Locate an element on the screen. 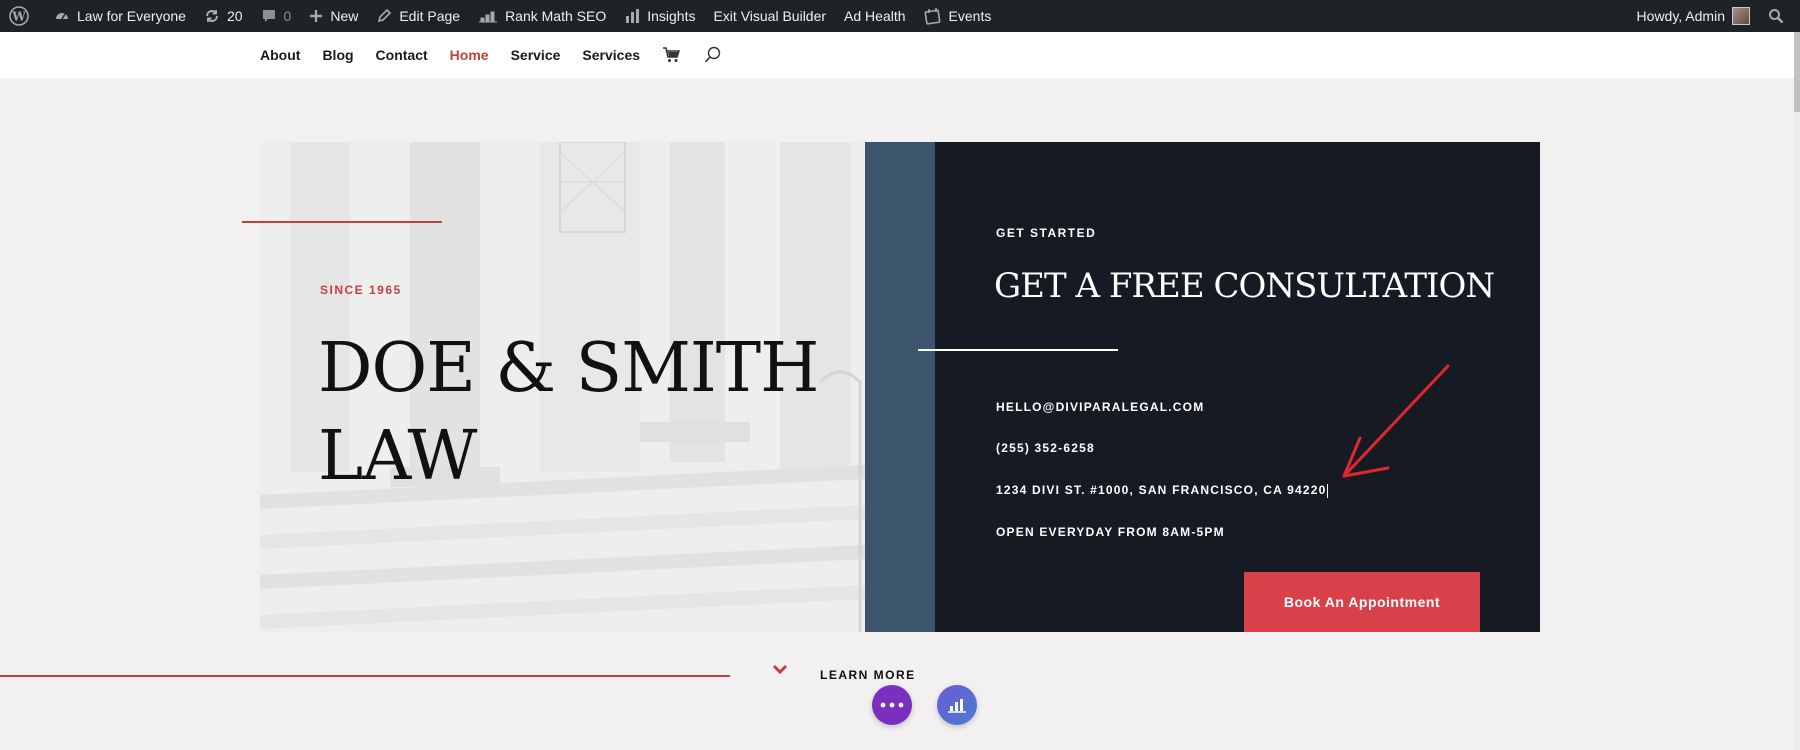 This screenshot has height=750, width=1800. site-name-link: Law for Everyone is located at coordinates (120, 16).